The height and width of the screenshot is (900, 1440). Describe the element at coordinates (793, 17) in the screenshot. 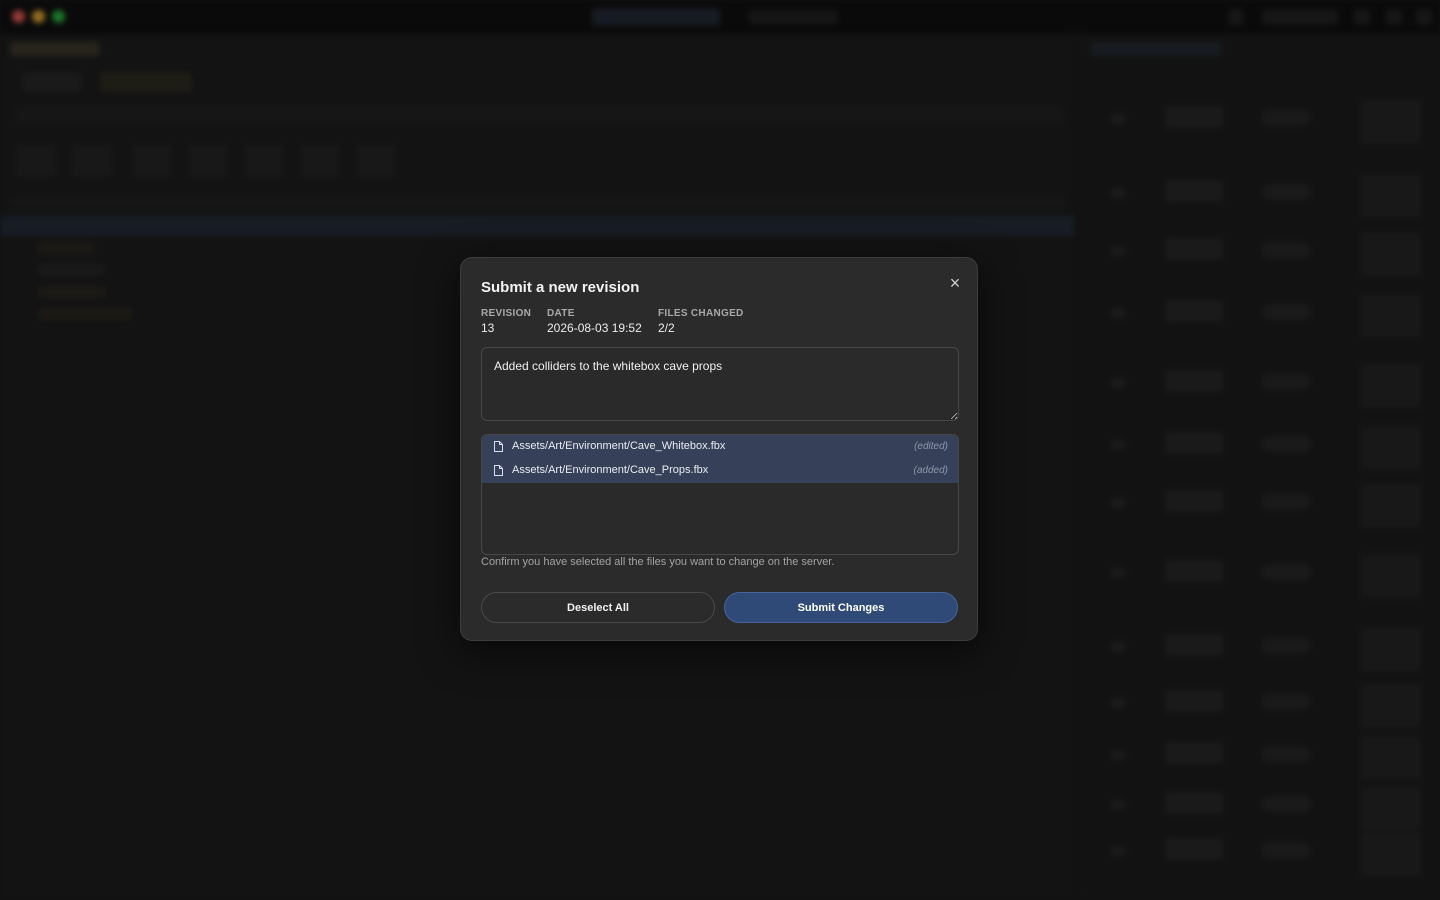

I see `branch-selector` at that location.